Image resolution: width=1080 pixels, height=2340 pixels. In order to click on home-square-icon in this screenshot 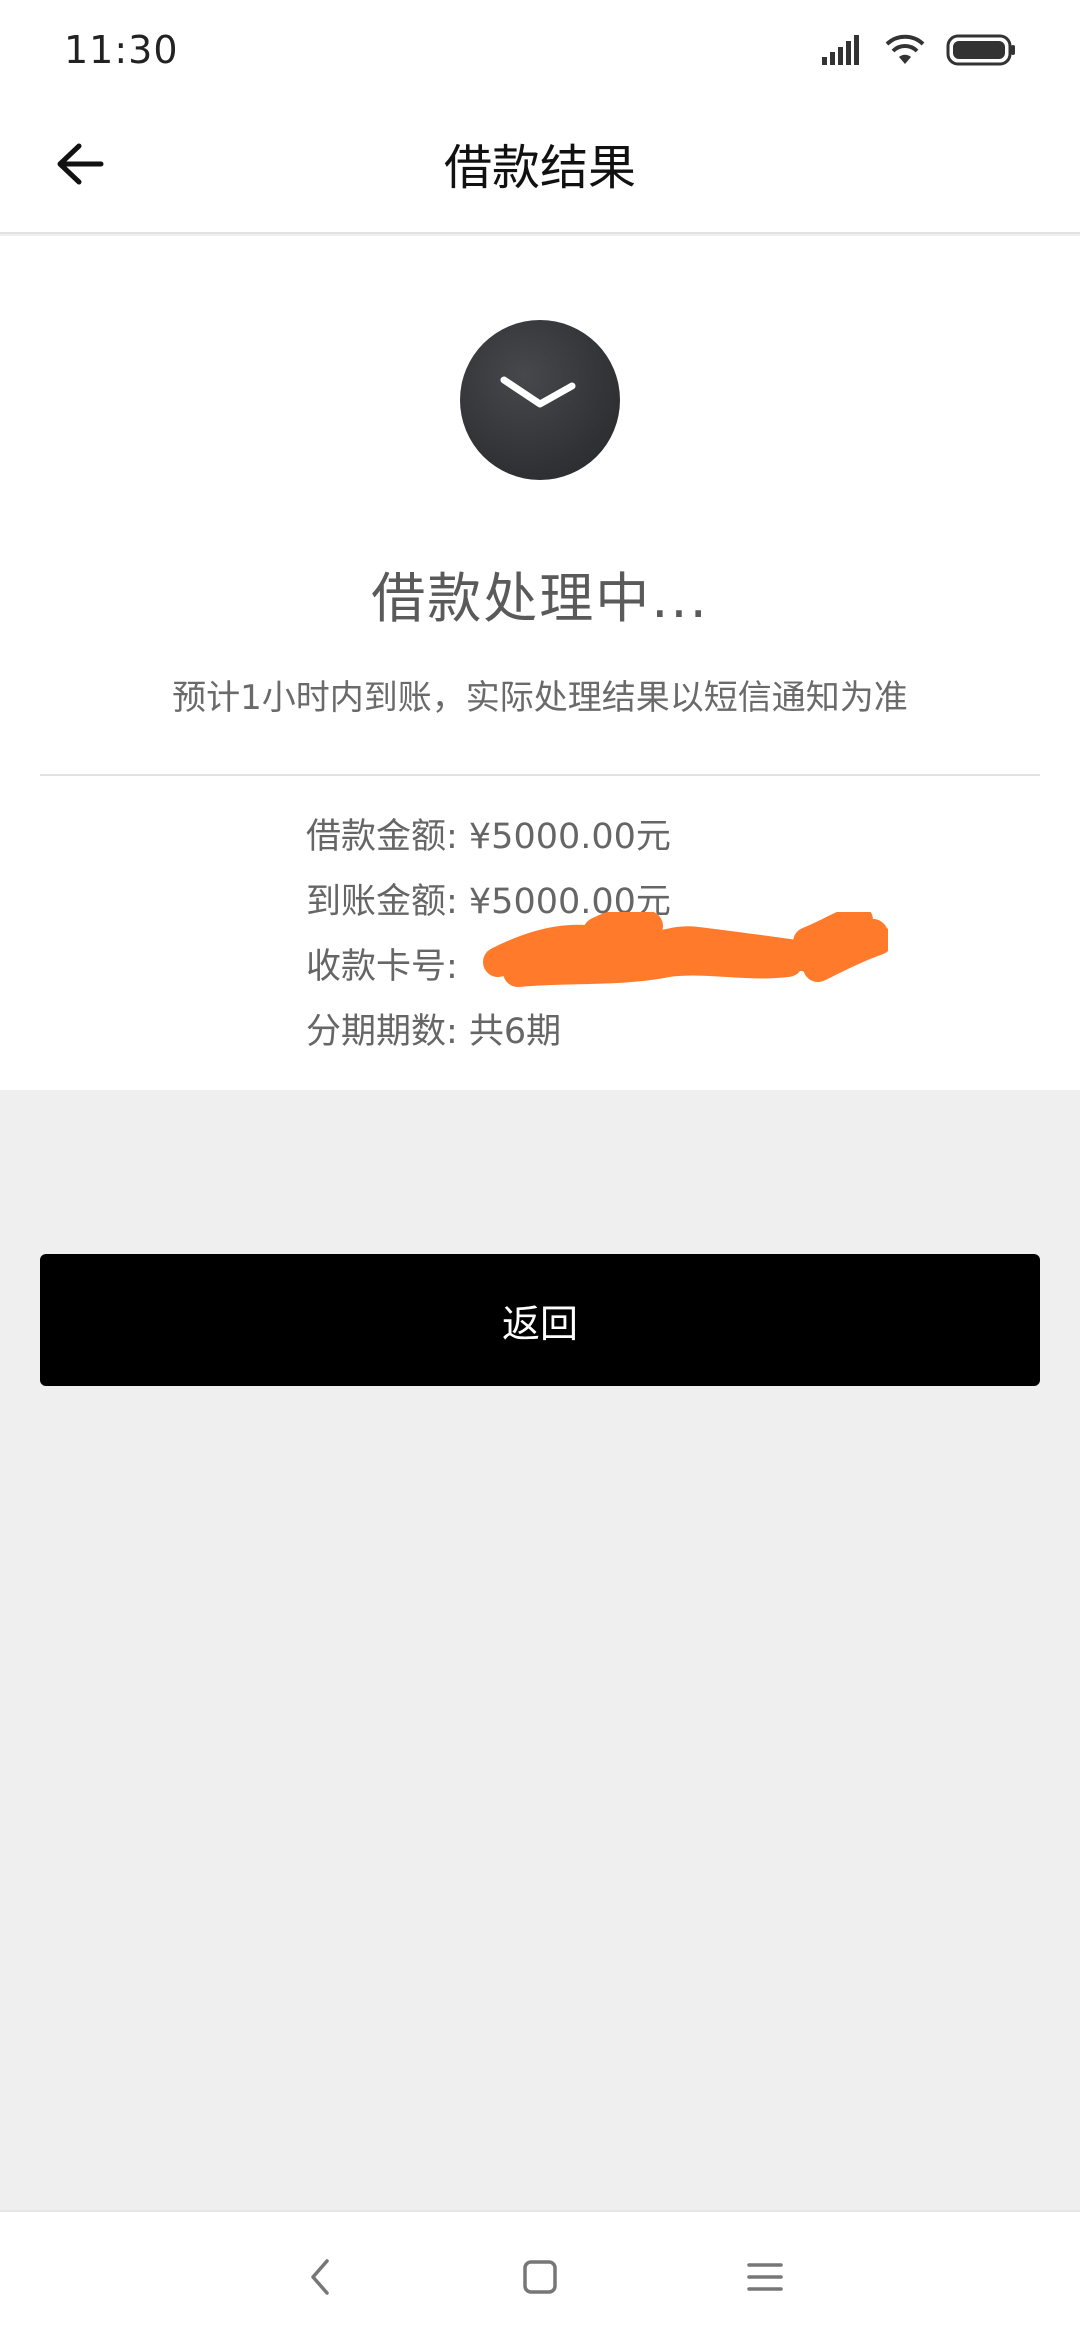, I will do `click(540, 2277)`.